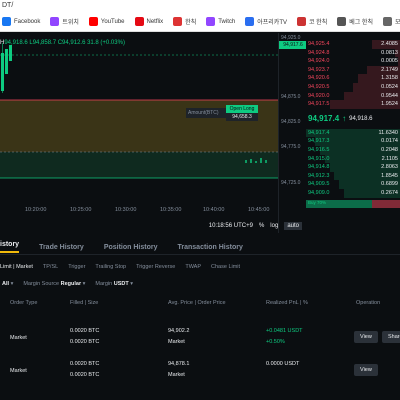  I want to click on bookmark-item: YouTube, so click(106, 21).